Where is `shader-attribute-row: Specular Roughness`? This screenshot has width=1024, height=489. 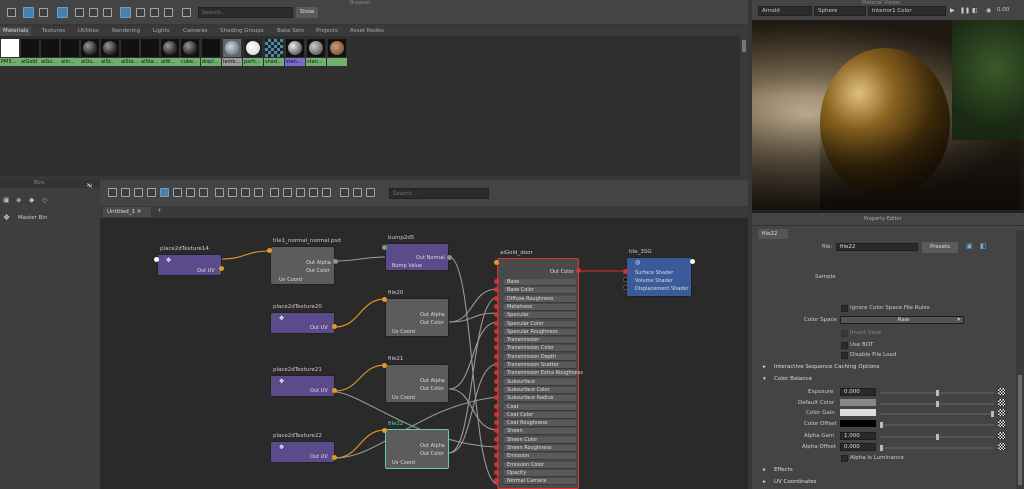
shader-attribute-row: Specular Roughness is located at coordinates (540, 332).